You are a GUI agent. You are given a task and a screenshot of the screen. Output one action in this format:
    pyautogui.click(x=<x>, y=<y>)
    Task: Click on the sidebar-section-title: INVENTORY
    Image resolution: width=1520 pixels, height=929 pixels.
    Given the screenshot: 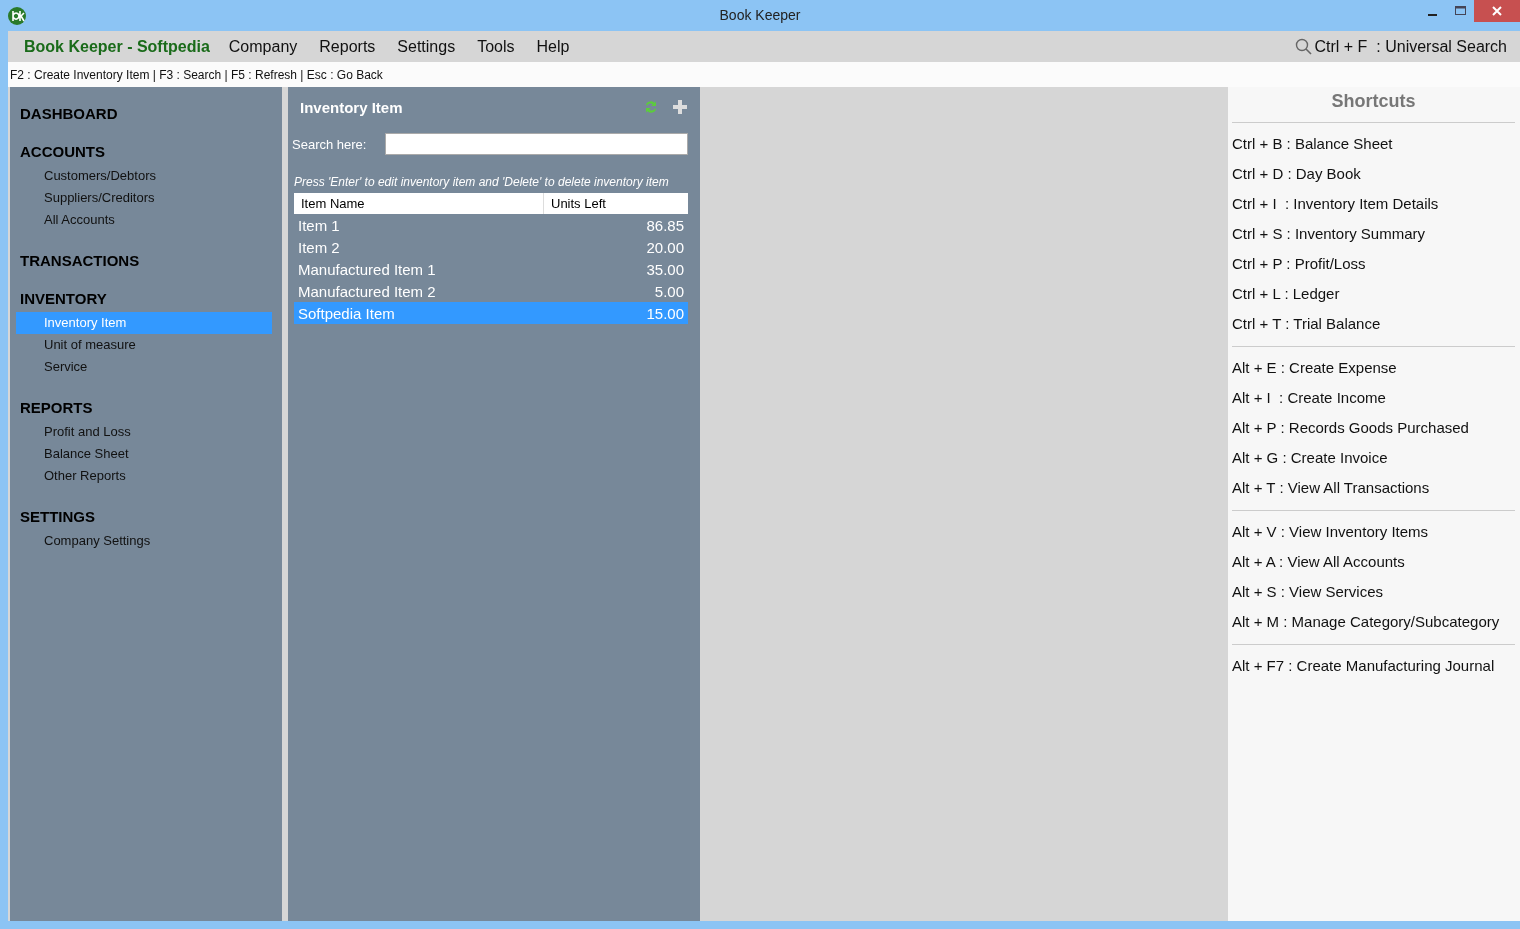 What is the action you would take?
    pyautogui.click(x=149, y=298)
    